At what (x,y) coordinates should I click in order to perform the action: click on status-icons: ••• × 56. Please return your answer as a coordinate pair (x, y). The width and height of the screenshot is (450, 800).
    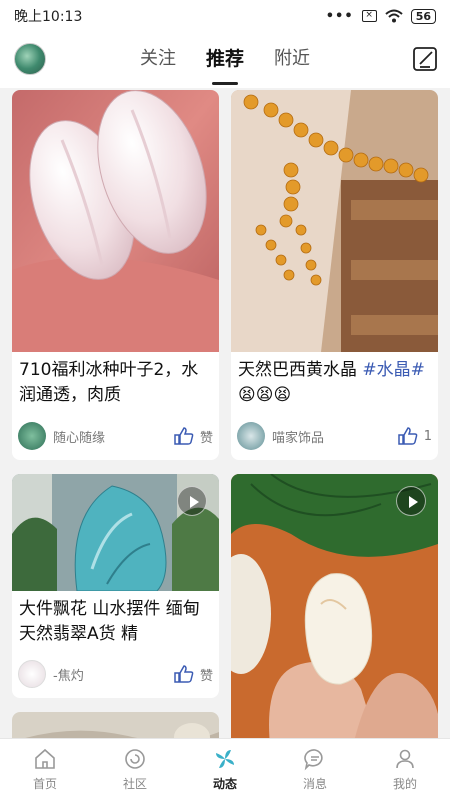
    Looking at the image, I should click on (380, 16).